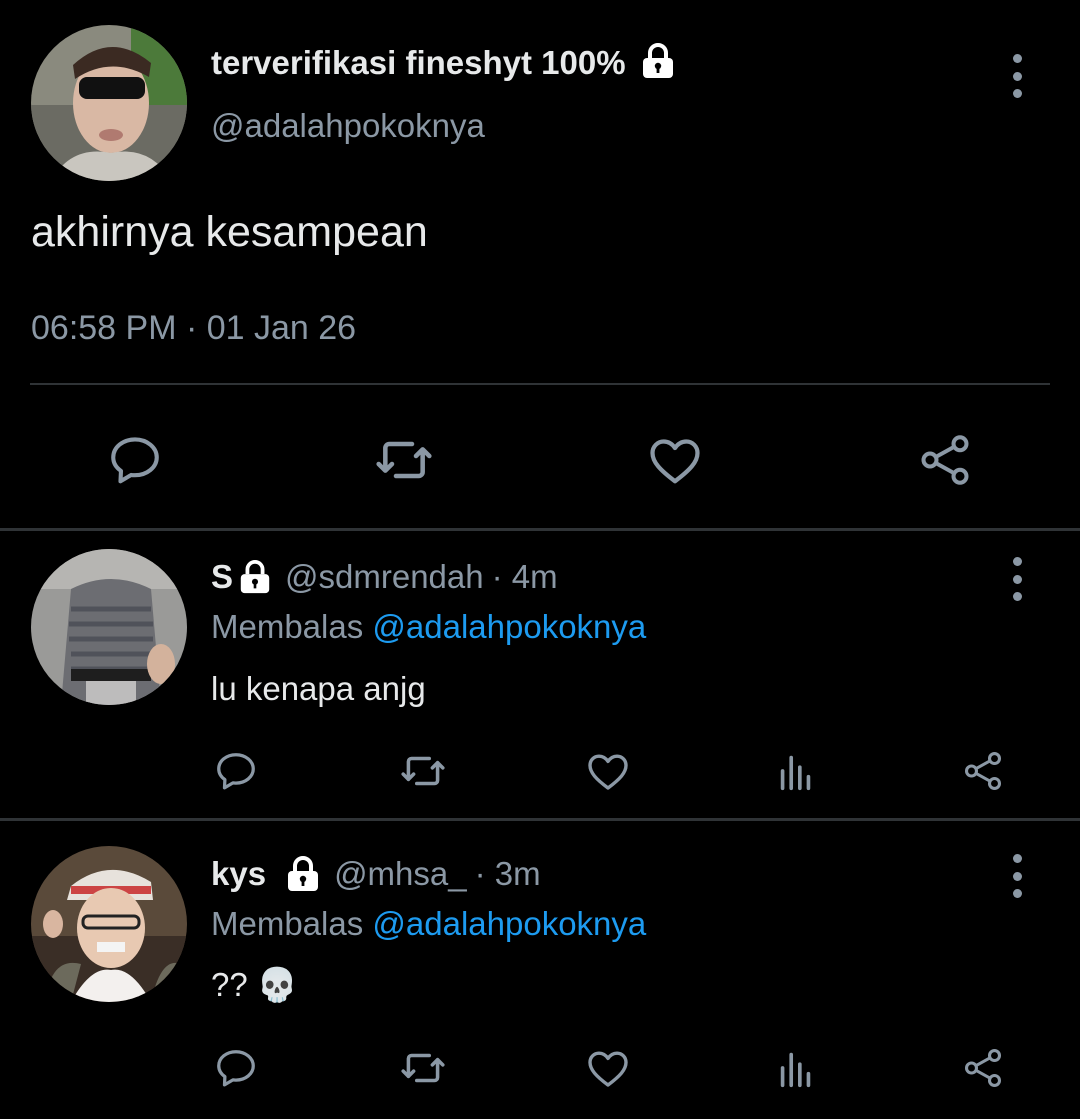  I want to click on tweet-text: ?? 💀, so click(254, 984).